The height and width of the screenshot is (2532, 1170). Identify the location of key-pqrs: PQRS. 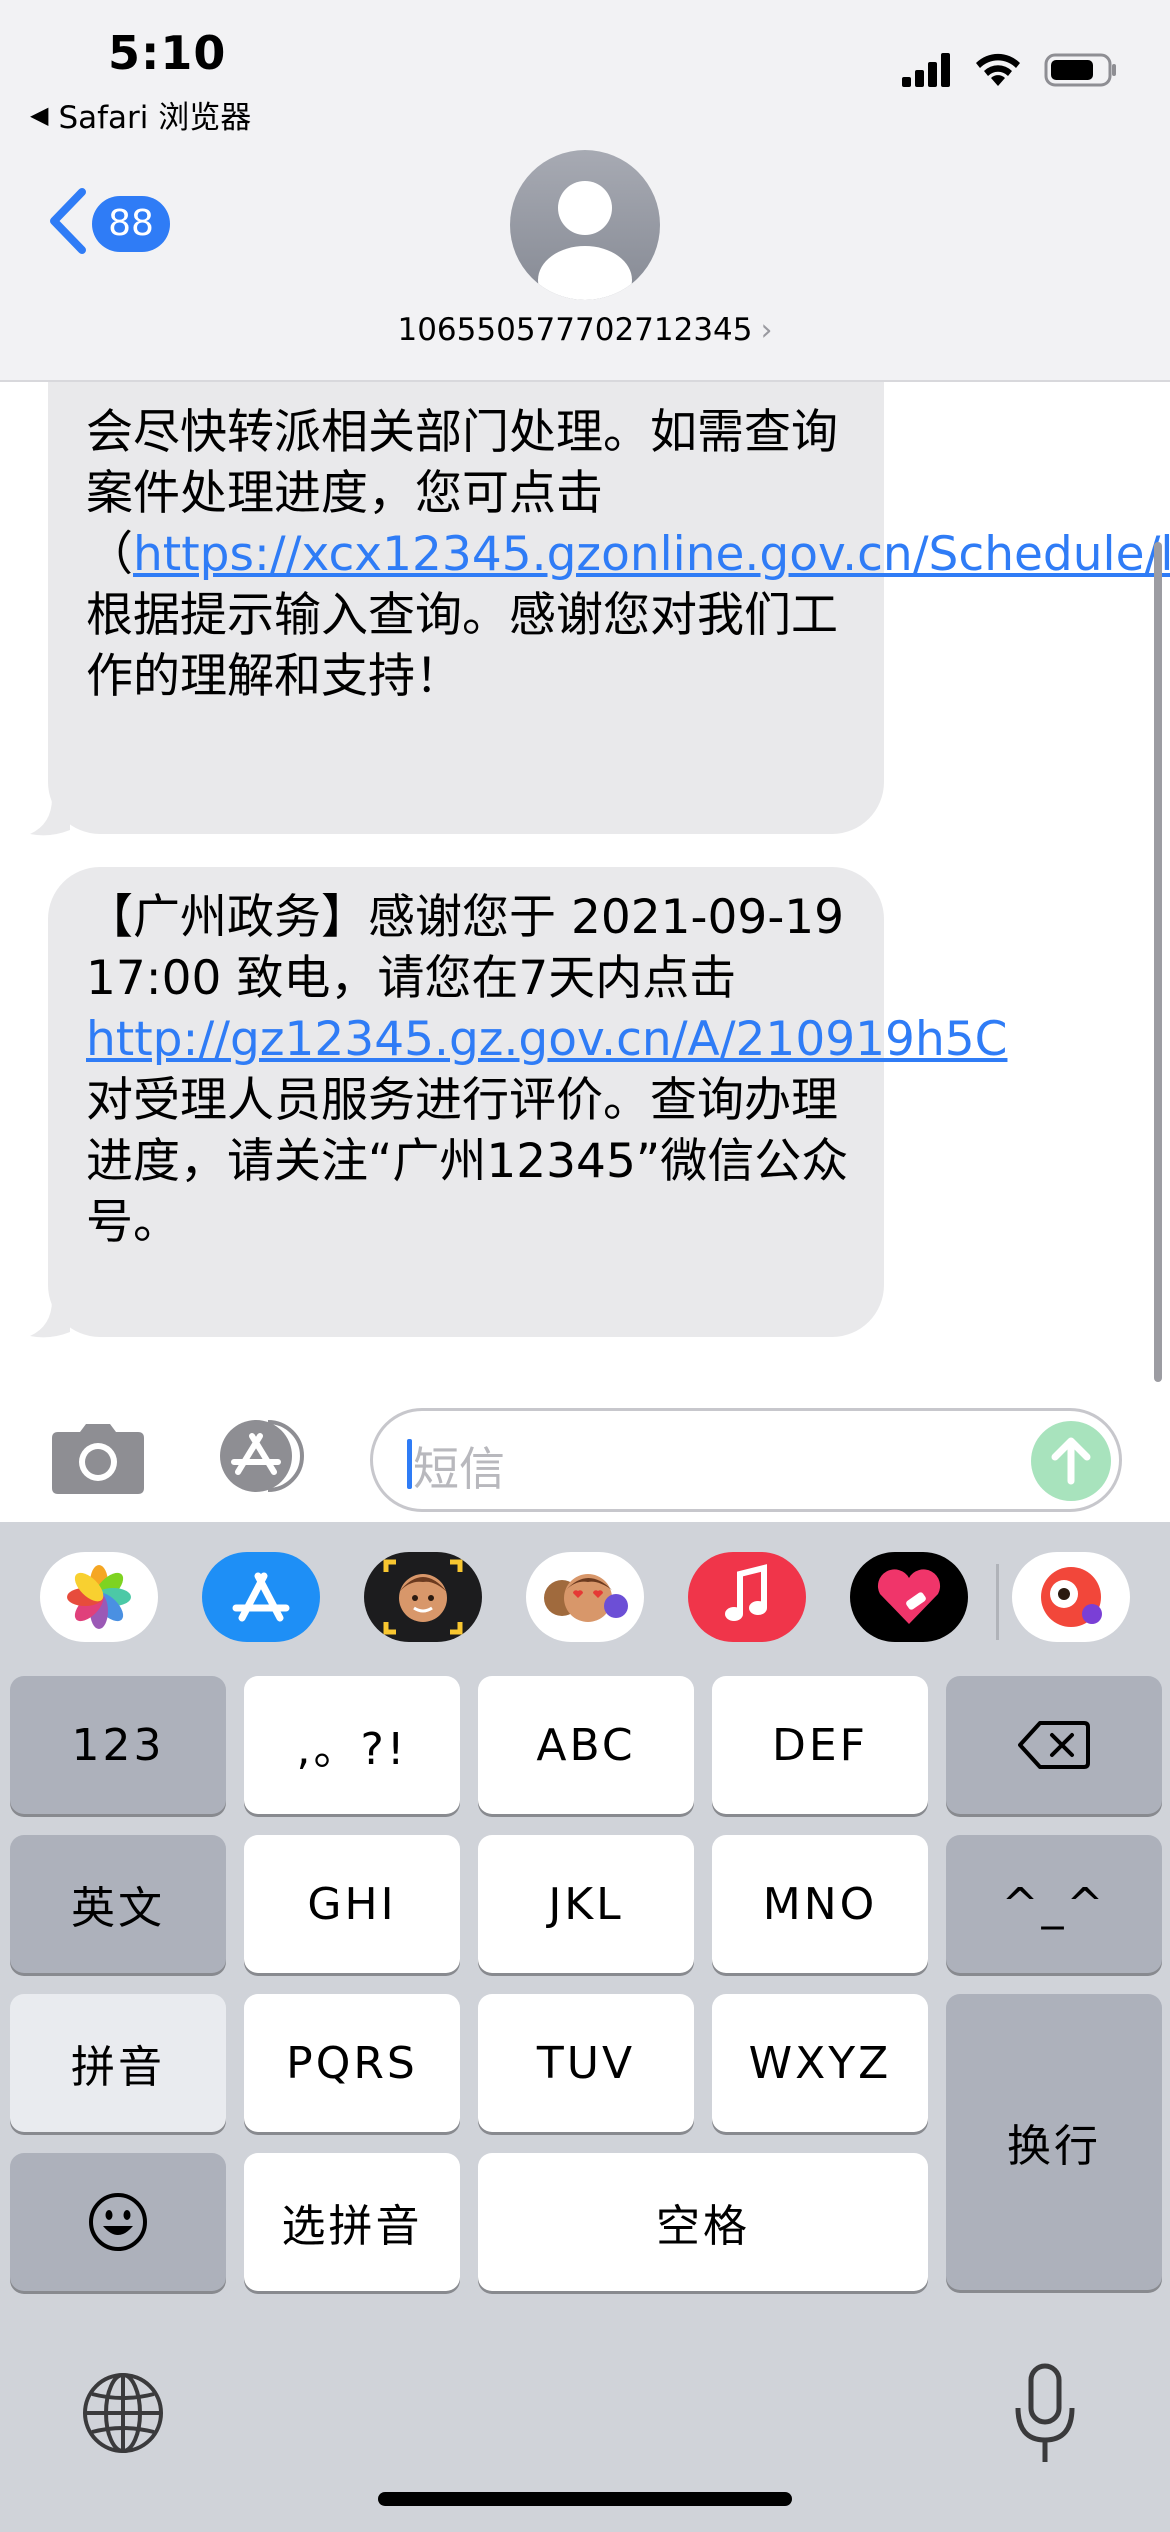
(352, 2063).